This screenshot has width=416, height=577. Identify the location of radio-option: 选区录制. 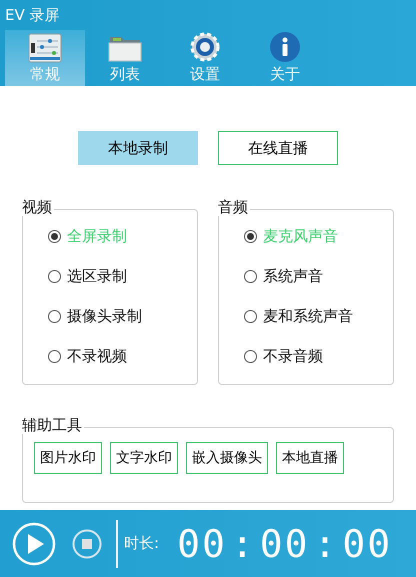
(122, 276).